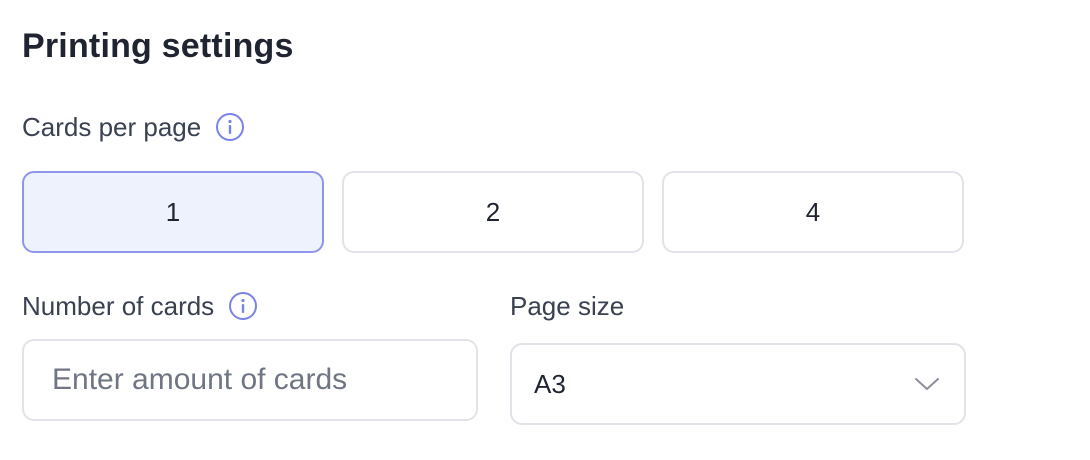 The width and height of the screenshot is (1090, 460). What do you see at coordinates (927, 384) in the screenshot?
I see `chevron-down-icon` at bounding box center [927, 384].